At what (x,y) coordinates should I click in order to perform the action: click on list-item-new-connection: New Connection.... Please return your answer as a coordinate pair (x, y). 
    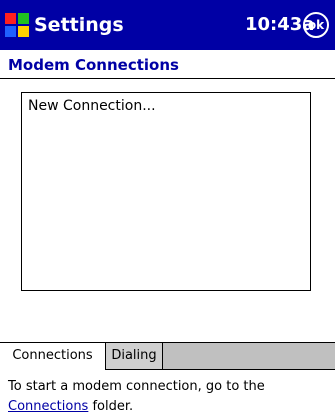
    Looking at the image, I should click on (92, 106).